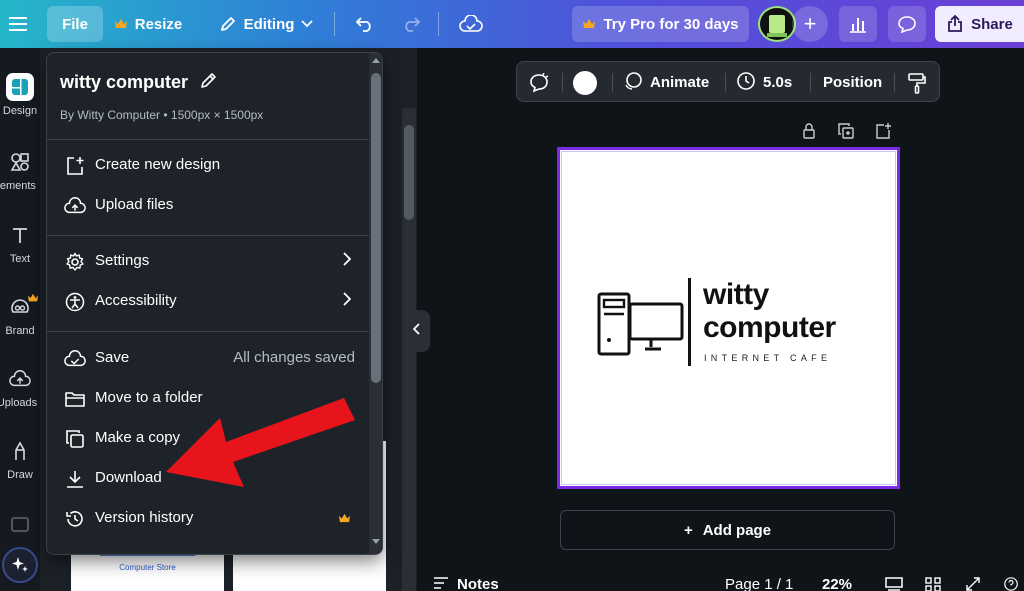 This screenshot has height=591, width=1024. Describe the element at coordinates (18, 24) in the screenshot. I see `menu-icon` at that location.